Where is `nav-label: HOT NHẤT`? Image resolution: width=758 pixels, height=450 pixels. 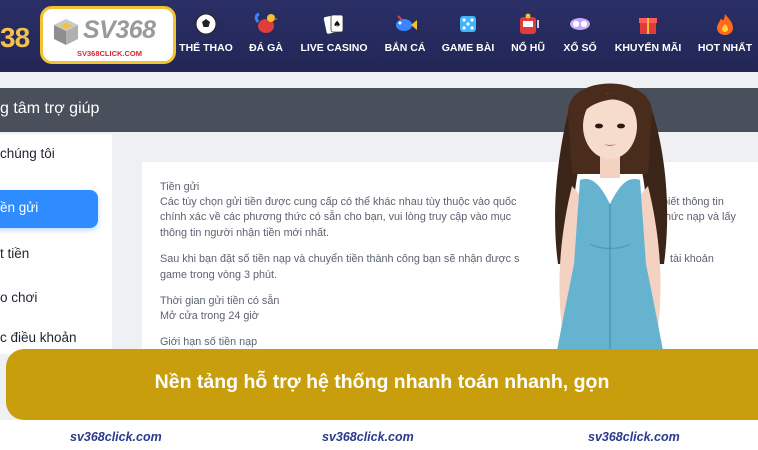
nav-label: HOT NHẤT is located at coordinates (725, 48).